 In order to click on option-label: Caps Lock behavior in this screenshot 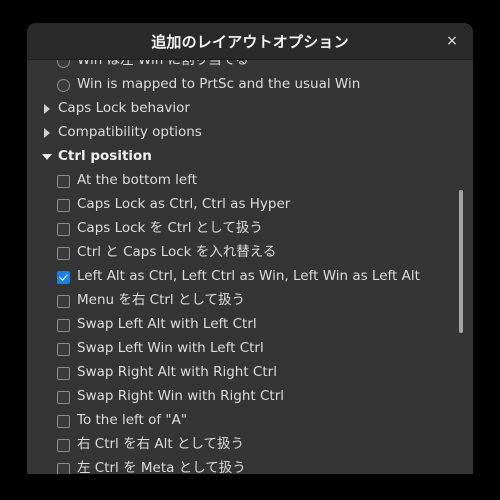, I will do `click(124, 108)`.